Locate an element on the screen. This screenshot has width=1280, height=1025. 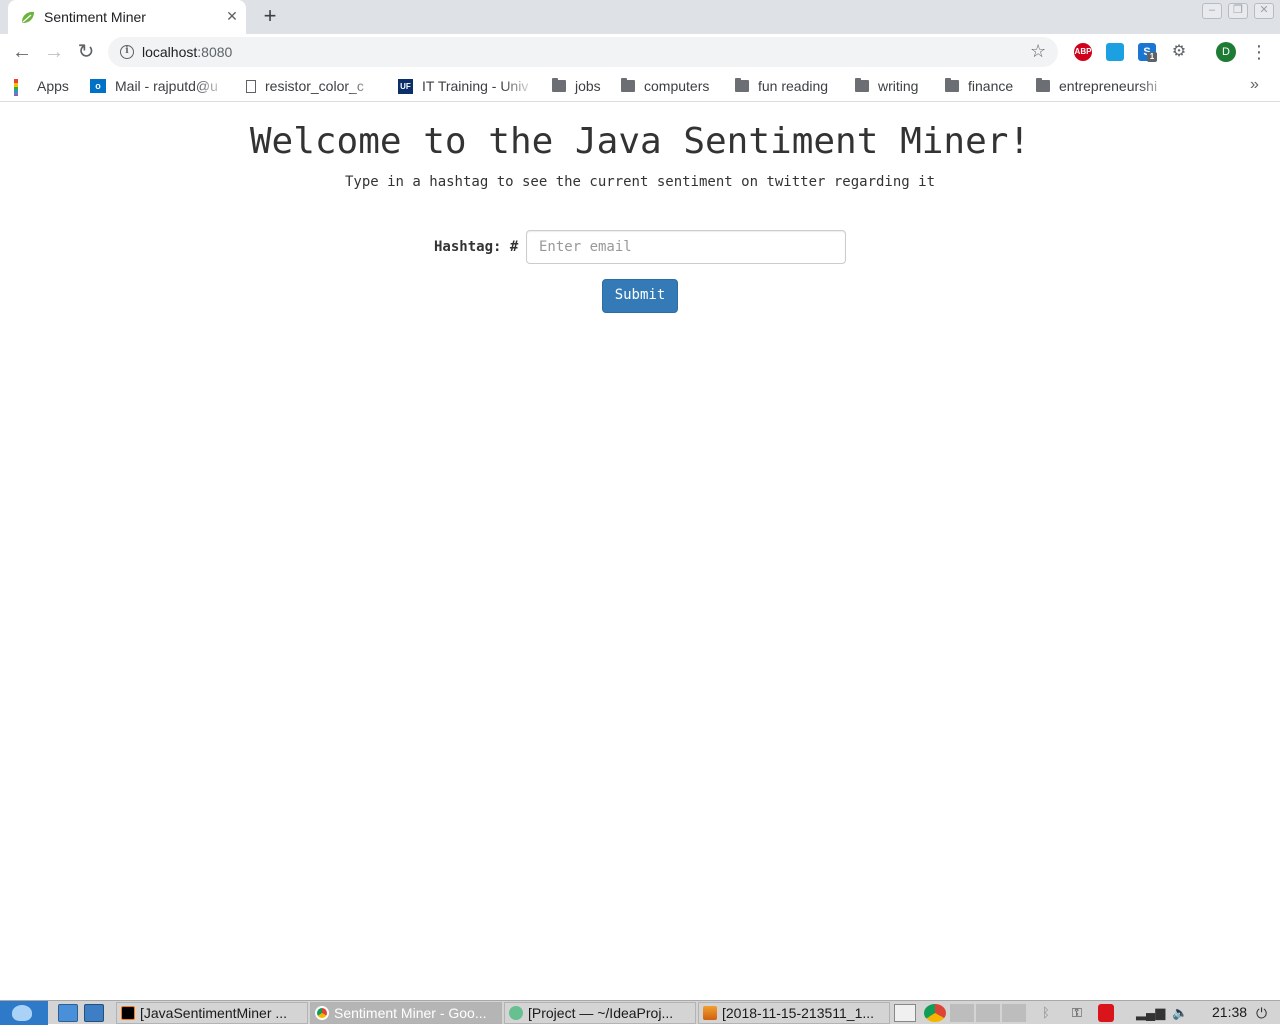
close-tab-icon: ✕ is located at coordinates (232, 16).